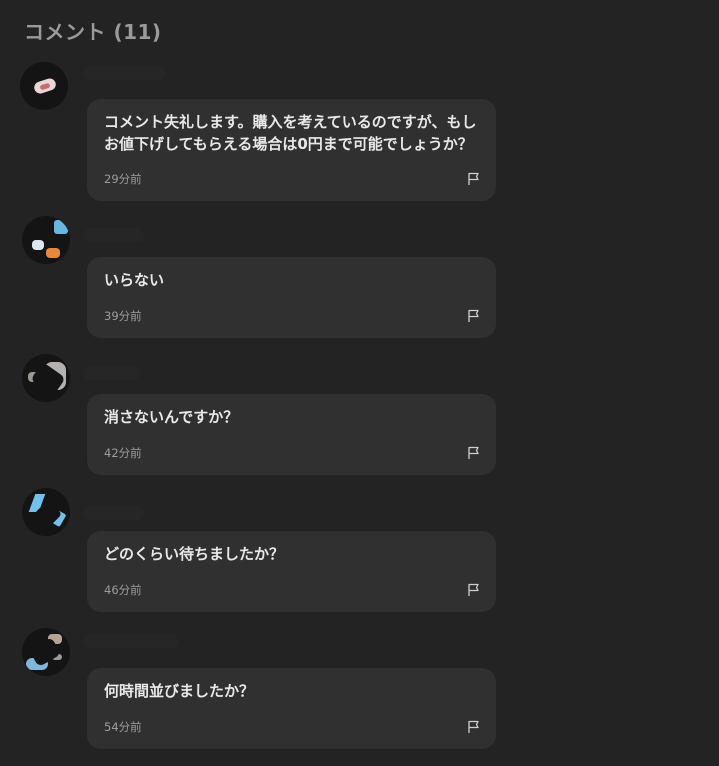  I want to click on comment-time: 39分前, so click(123, 316).